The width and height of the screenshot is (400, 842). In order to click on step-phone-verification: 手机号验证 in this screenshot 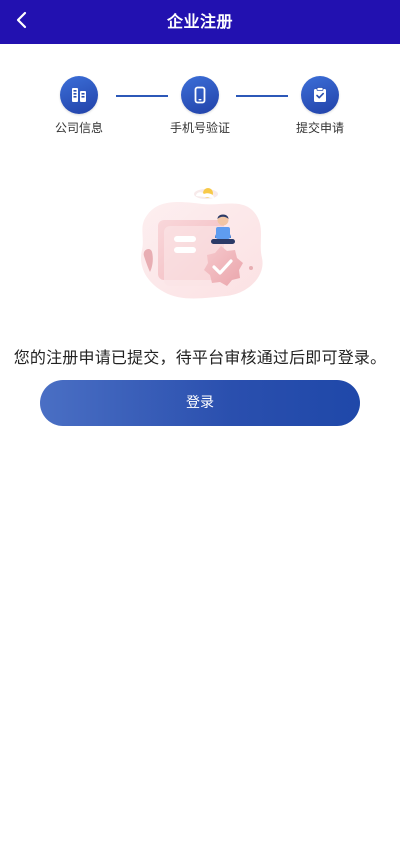, I will do `click(200, 105)`.